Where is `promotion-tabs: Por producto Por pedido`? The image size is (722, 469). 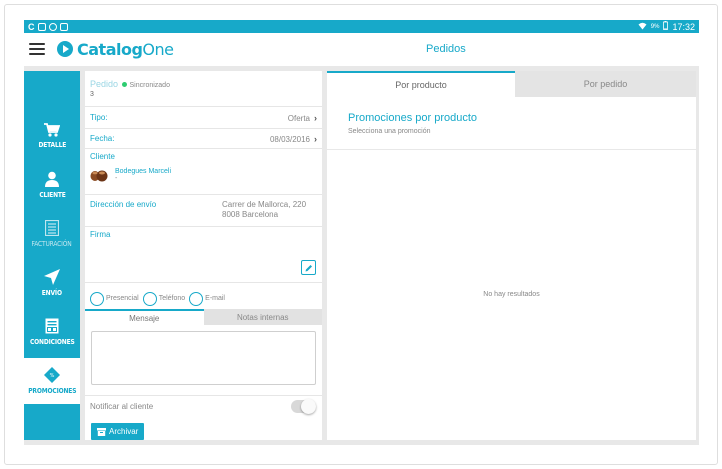 promotion-tabs: Por producto Por pedido is located at coordinates (511, 84).